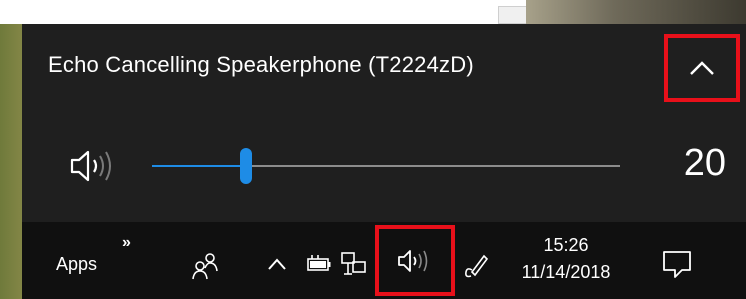  I want to click on device-list-expand-button, so click(702, 68).